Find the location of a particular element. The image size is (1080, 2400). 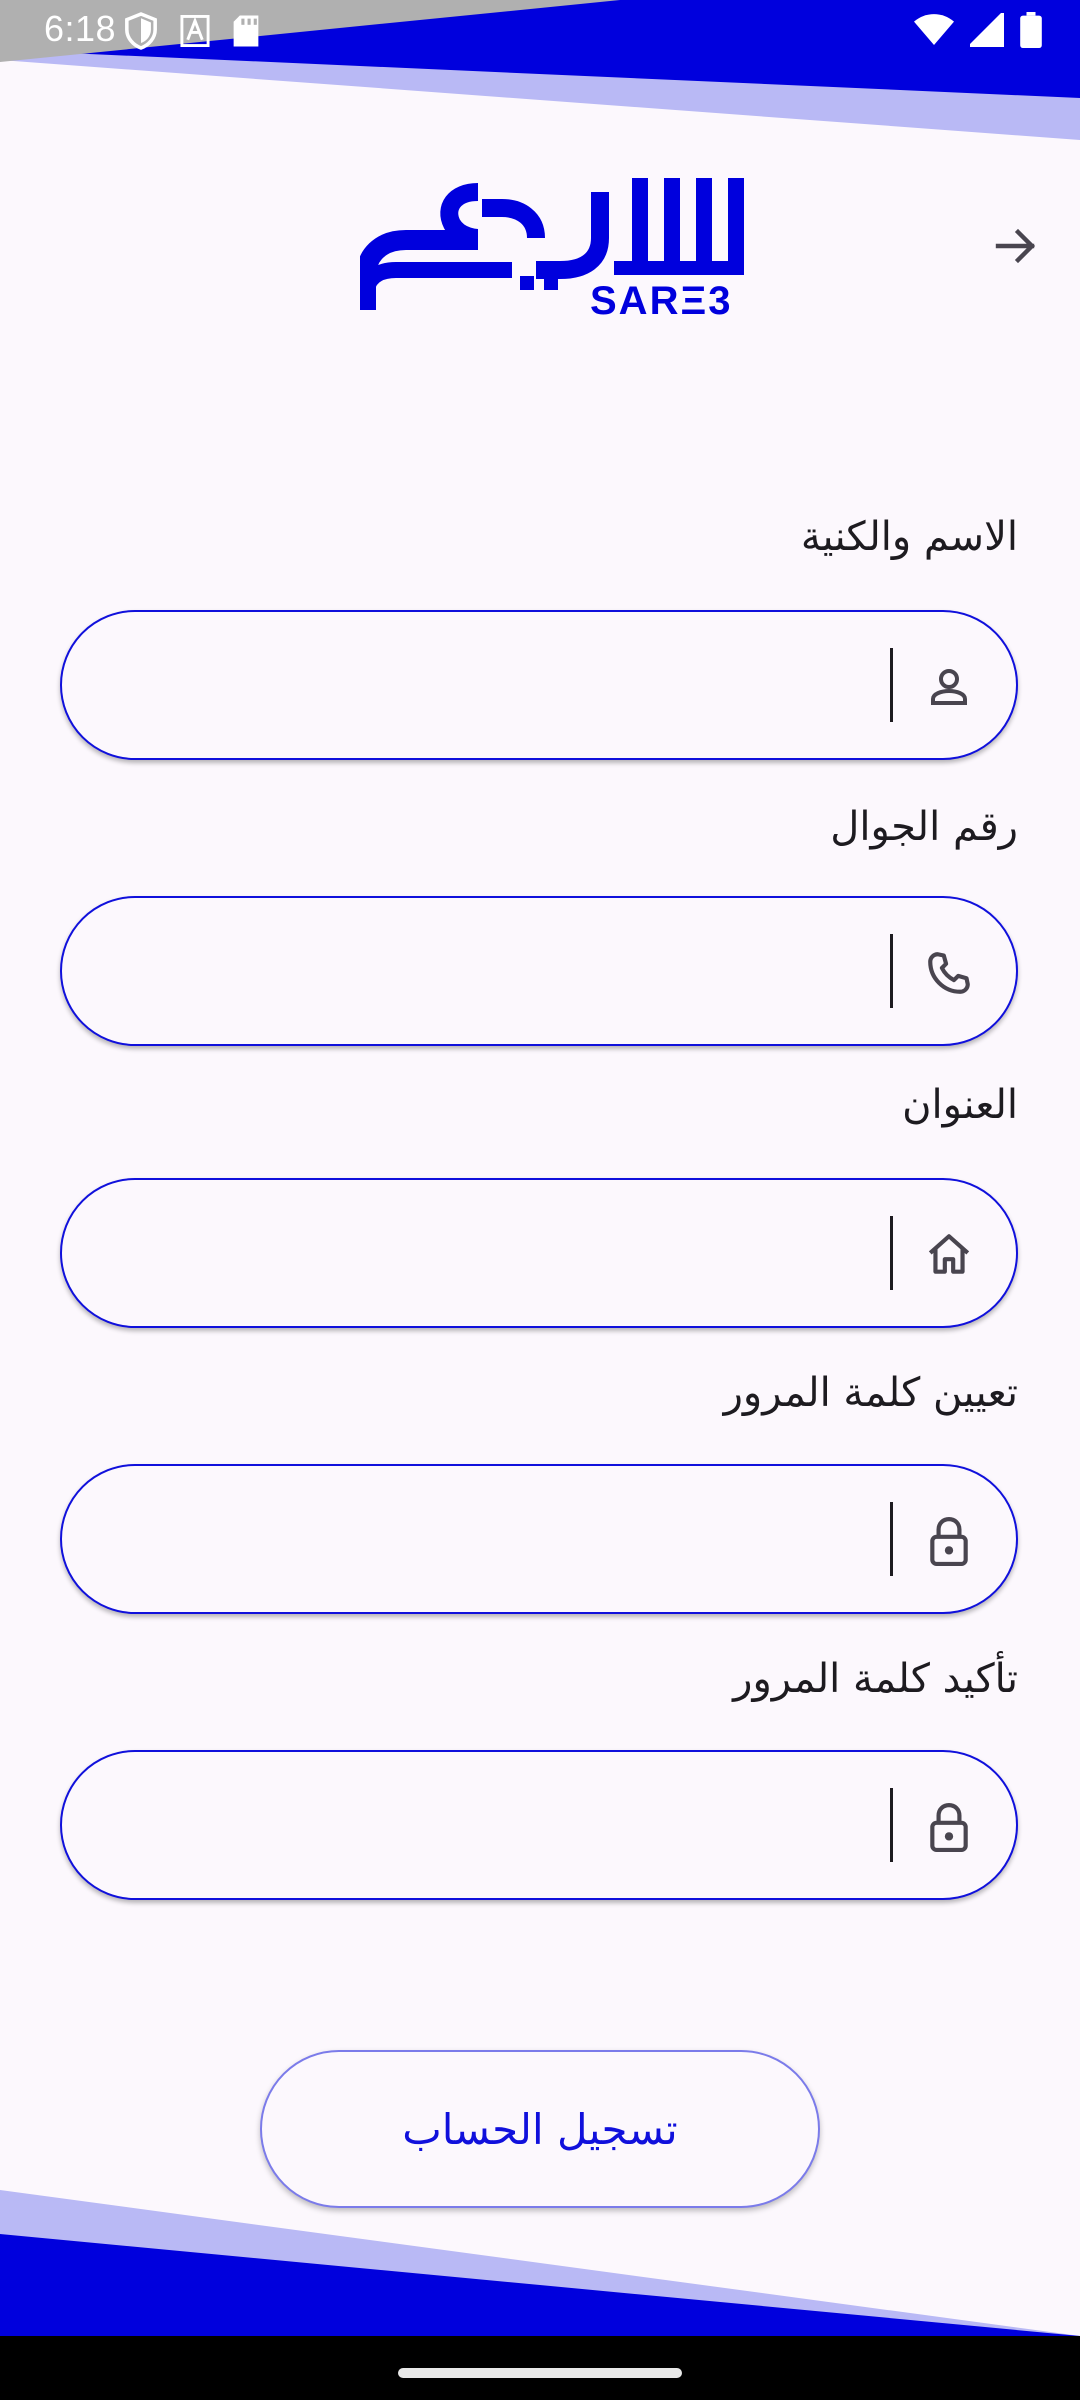

signal-icon is located at coordinates (987, 30).